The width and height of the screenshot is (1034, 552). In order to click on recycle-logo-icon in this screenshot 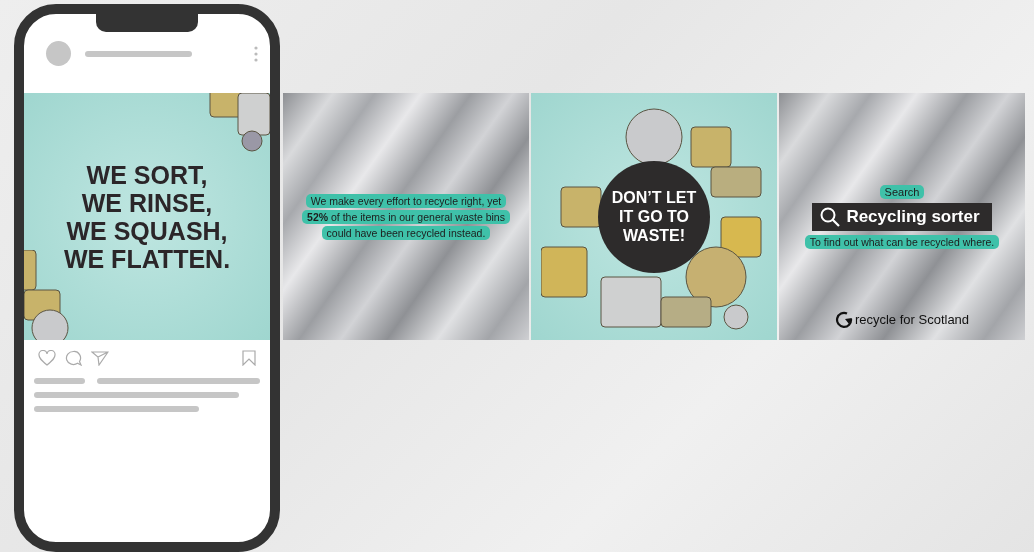, I will do `click(843, 319)`.